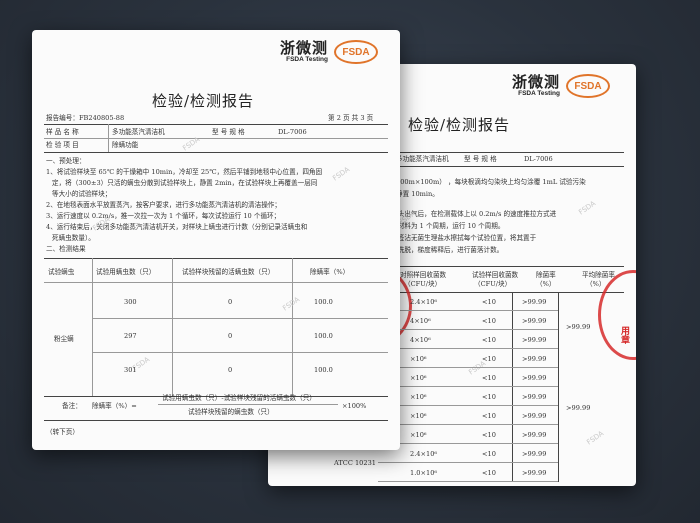  Describe the element at coordinates (228, 272) in the screenshot. I see `col-header: 试验样块残留的活螨虫数（只）` at that location.